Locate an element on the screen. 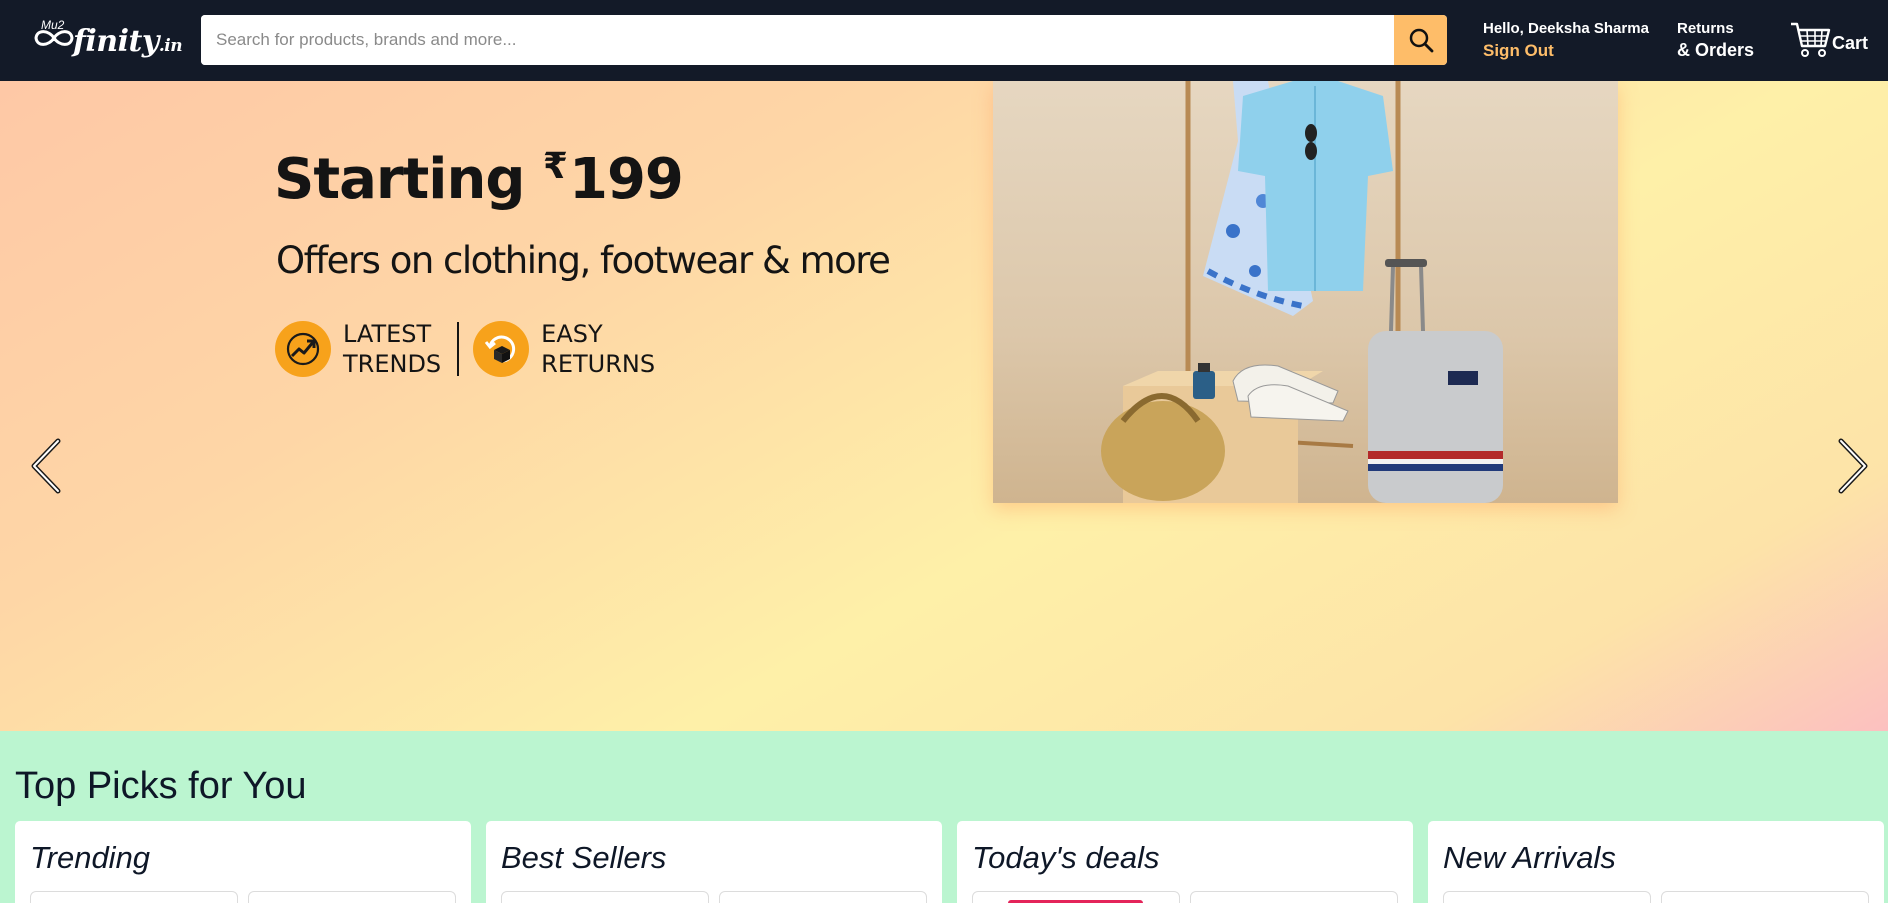 Image resolution: width=1888 pixels, height=903 pixels. chevron-left-icon is located at coordinates (46, 466).